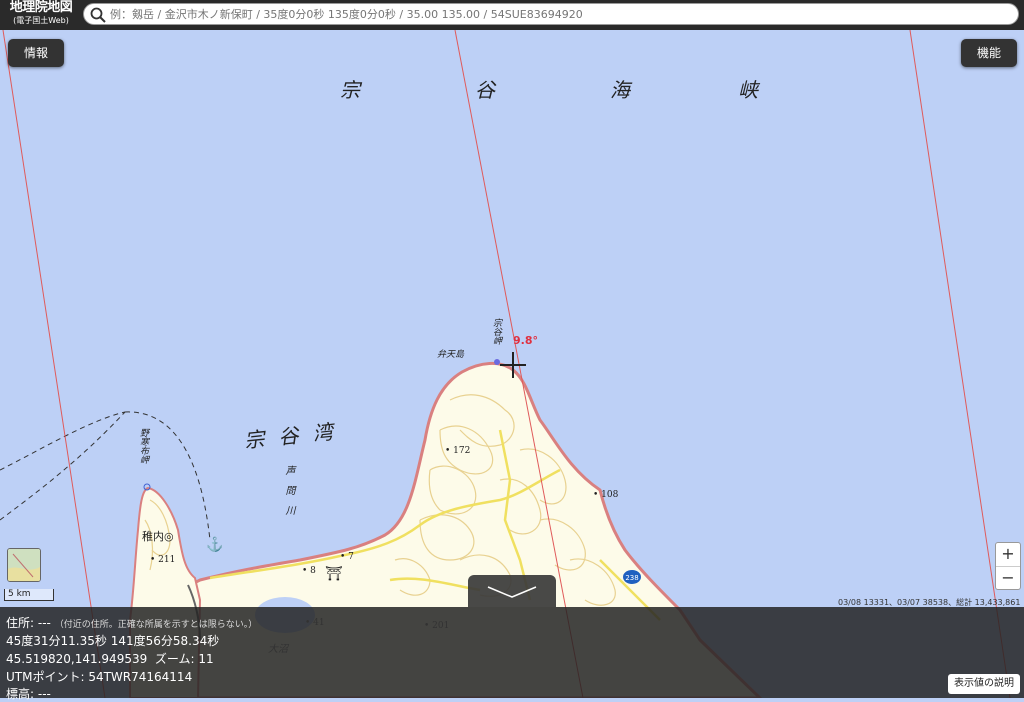  Describe the element at coordinates (77, 659) in the screenshot. I see `decimal-coords: 45.519820,141.949539` at that location.